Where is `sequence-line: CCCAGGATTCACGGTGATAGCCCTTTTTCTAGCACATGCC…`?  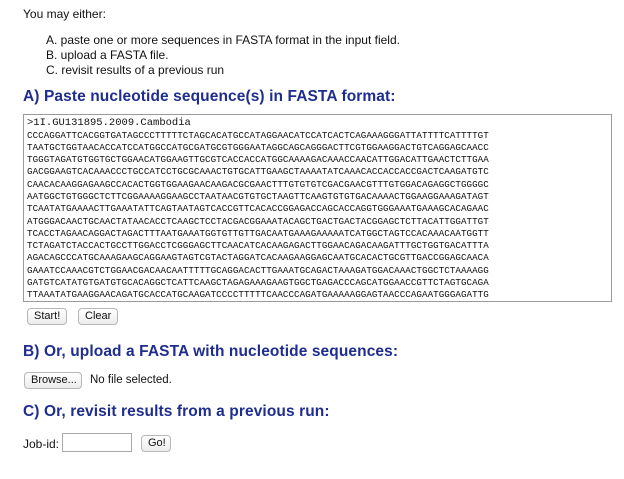
sequence-line: CCCAGGATTCACGGTGATAGCCCTTTTTCTAGCACATGCC… is located at coordinates (258, 135).